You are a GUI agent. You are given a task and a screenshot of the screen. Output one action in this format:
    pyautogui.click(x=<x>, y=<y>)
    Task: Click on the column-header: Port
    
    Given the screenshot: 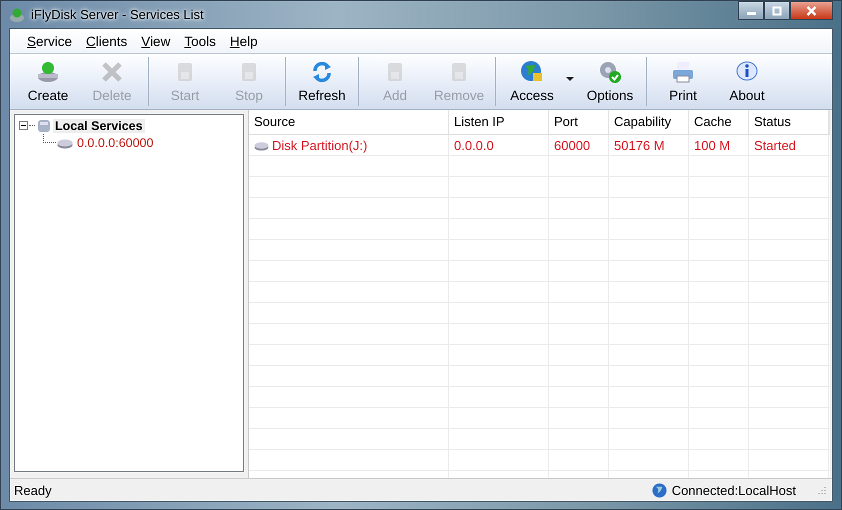 What is the action you would take?
    pyautogui.click(x=579, y=122)
    